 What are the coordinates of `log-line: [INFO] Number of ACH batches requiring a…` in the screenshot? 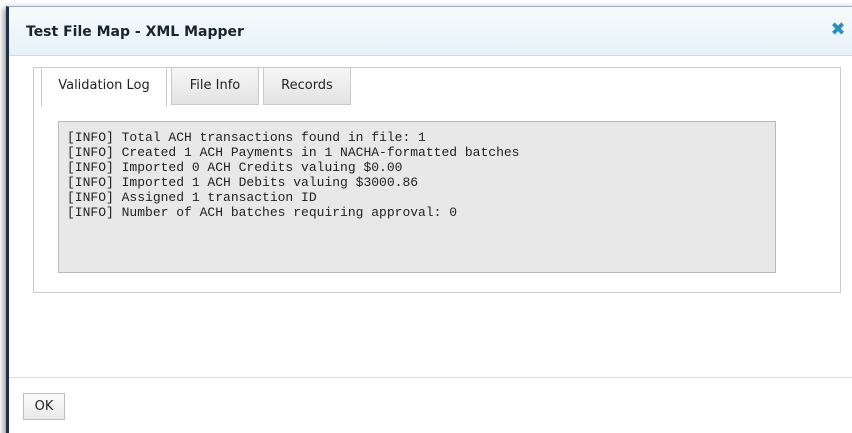 It's located at (262, 212).